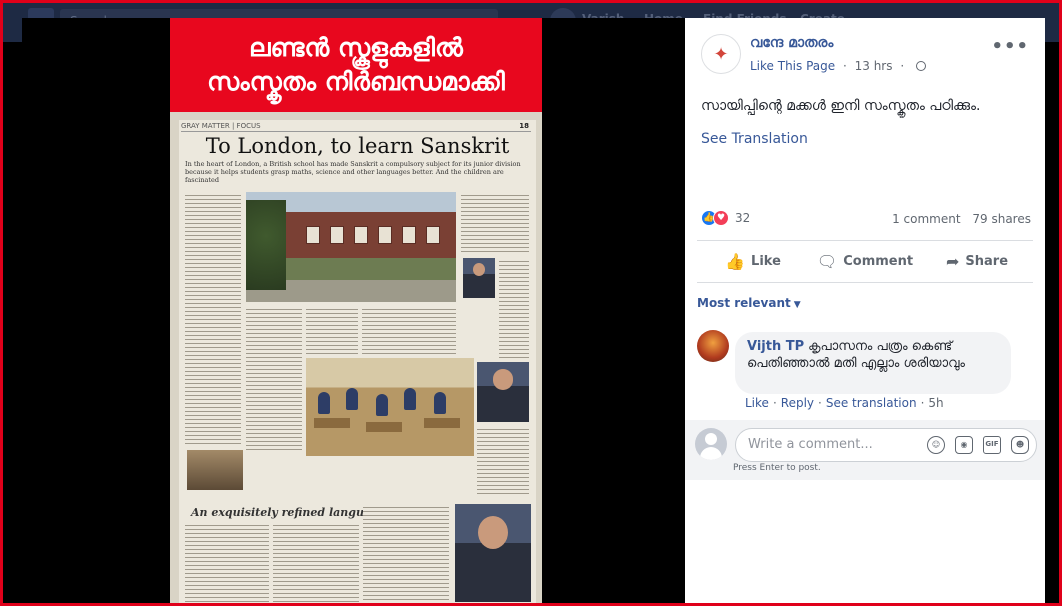 This screenshot has width=1062, height=606. I want to click on banner-line-1: ലണ്ടൻ സ്കൂളുകളിൽ, so click(356, 47).